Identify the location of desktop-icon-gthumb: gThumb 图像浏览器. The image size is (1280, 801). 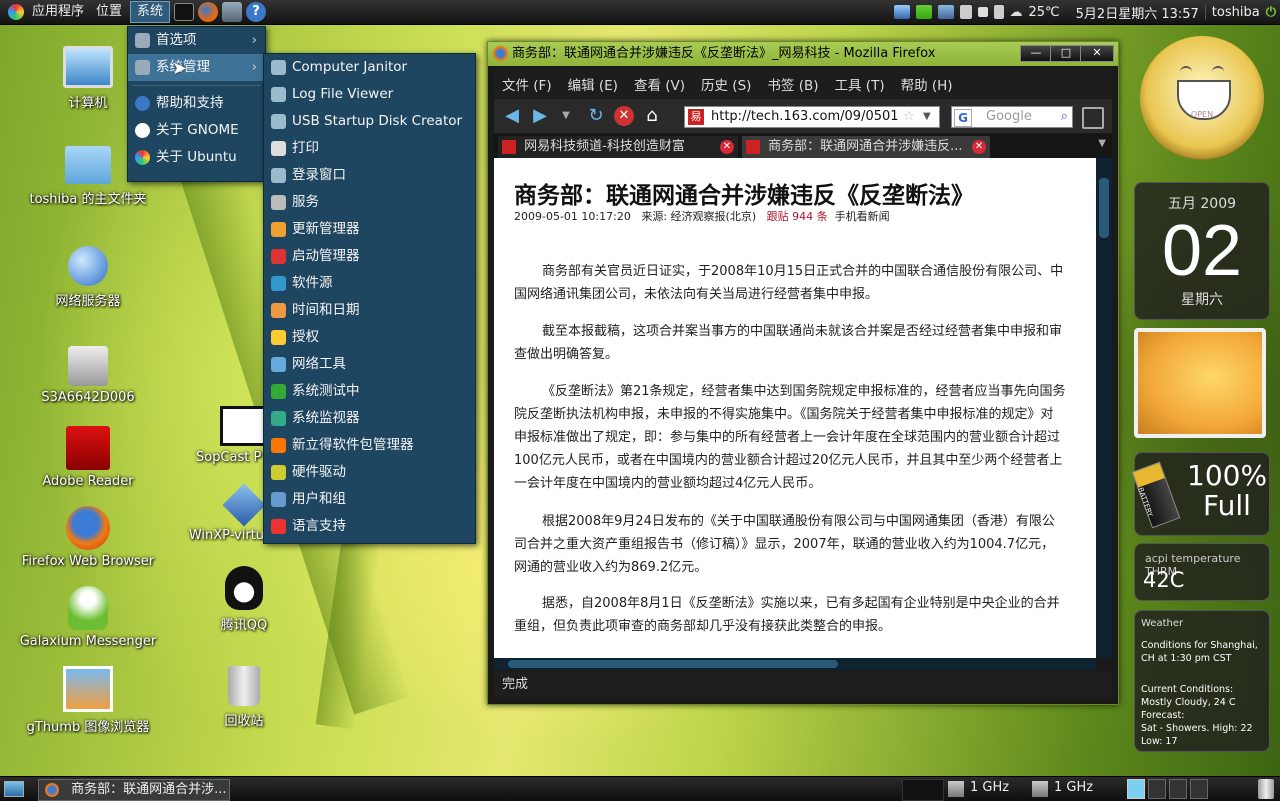
(88, 700).